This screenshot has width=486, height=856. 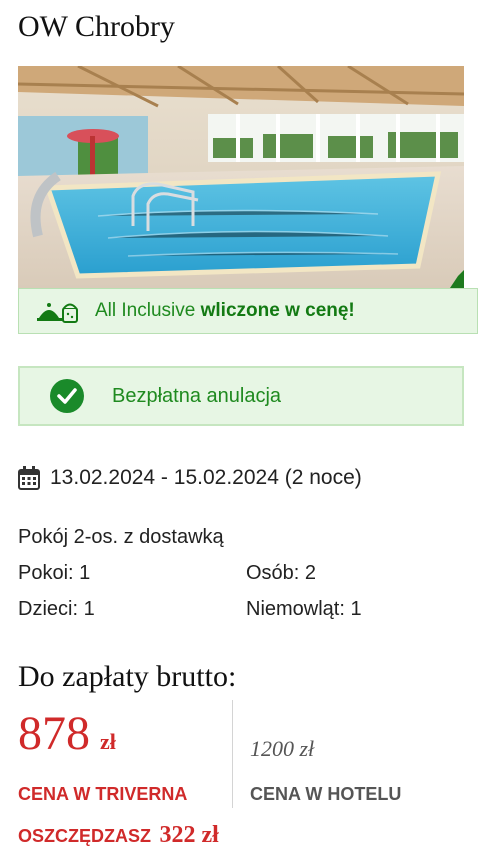 What do you see at coordinates (304, 609) in the screenshot?
I see `infants-count: Niemowląt: 1` at bounding box center [304, 609].